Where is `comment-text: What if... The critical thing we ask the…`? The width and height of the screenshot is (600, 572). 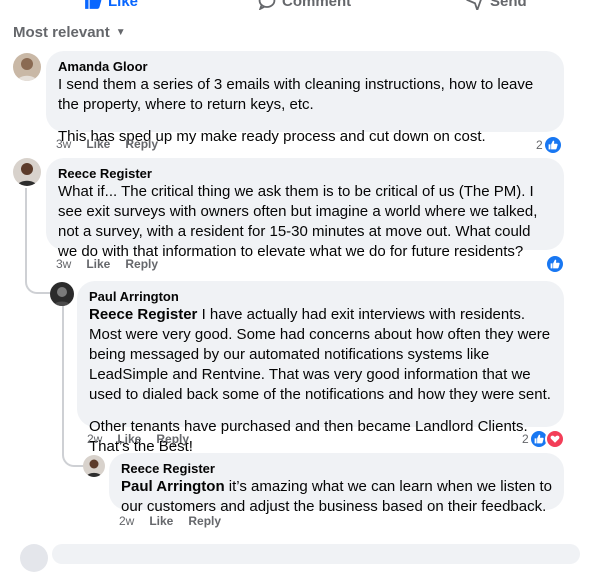
comment-text: What if... The critical thing we ask the… is located at coordinates (305, 222).